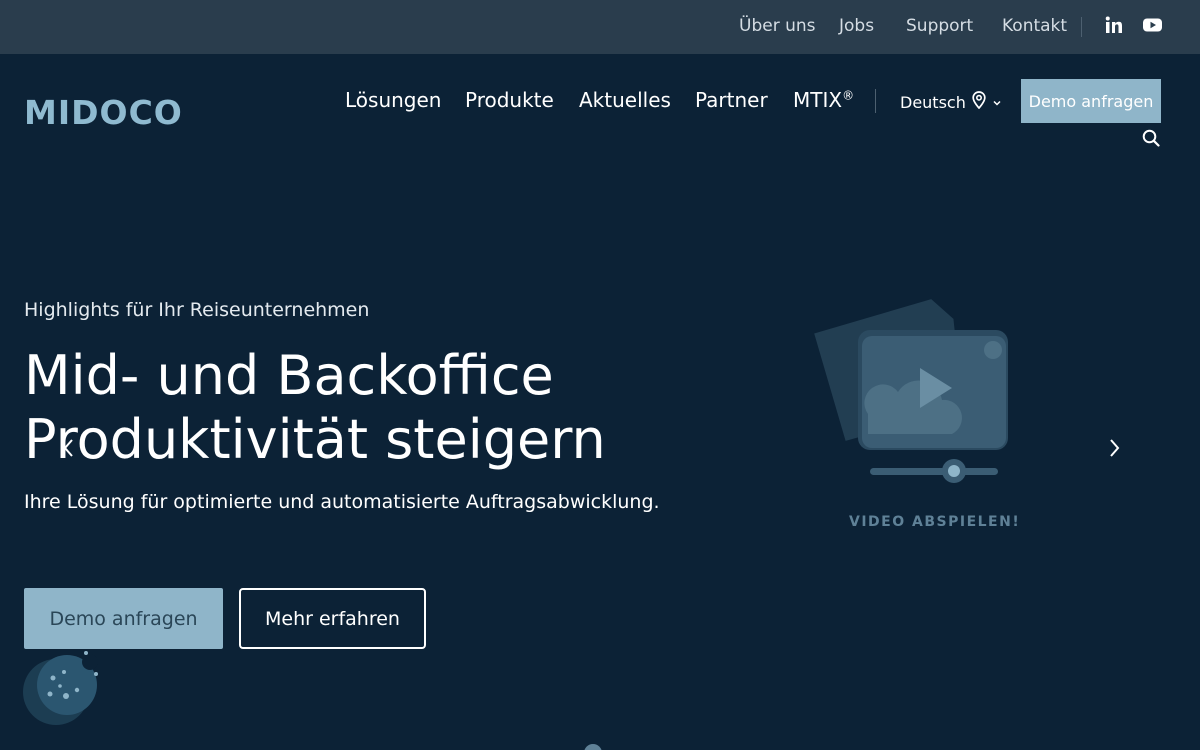 The height and width of the screenshot is (750, 1200). Describe the element at coordinates (1114, 27) in the screenshot. I see `linkedin-icon` at that location.